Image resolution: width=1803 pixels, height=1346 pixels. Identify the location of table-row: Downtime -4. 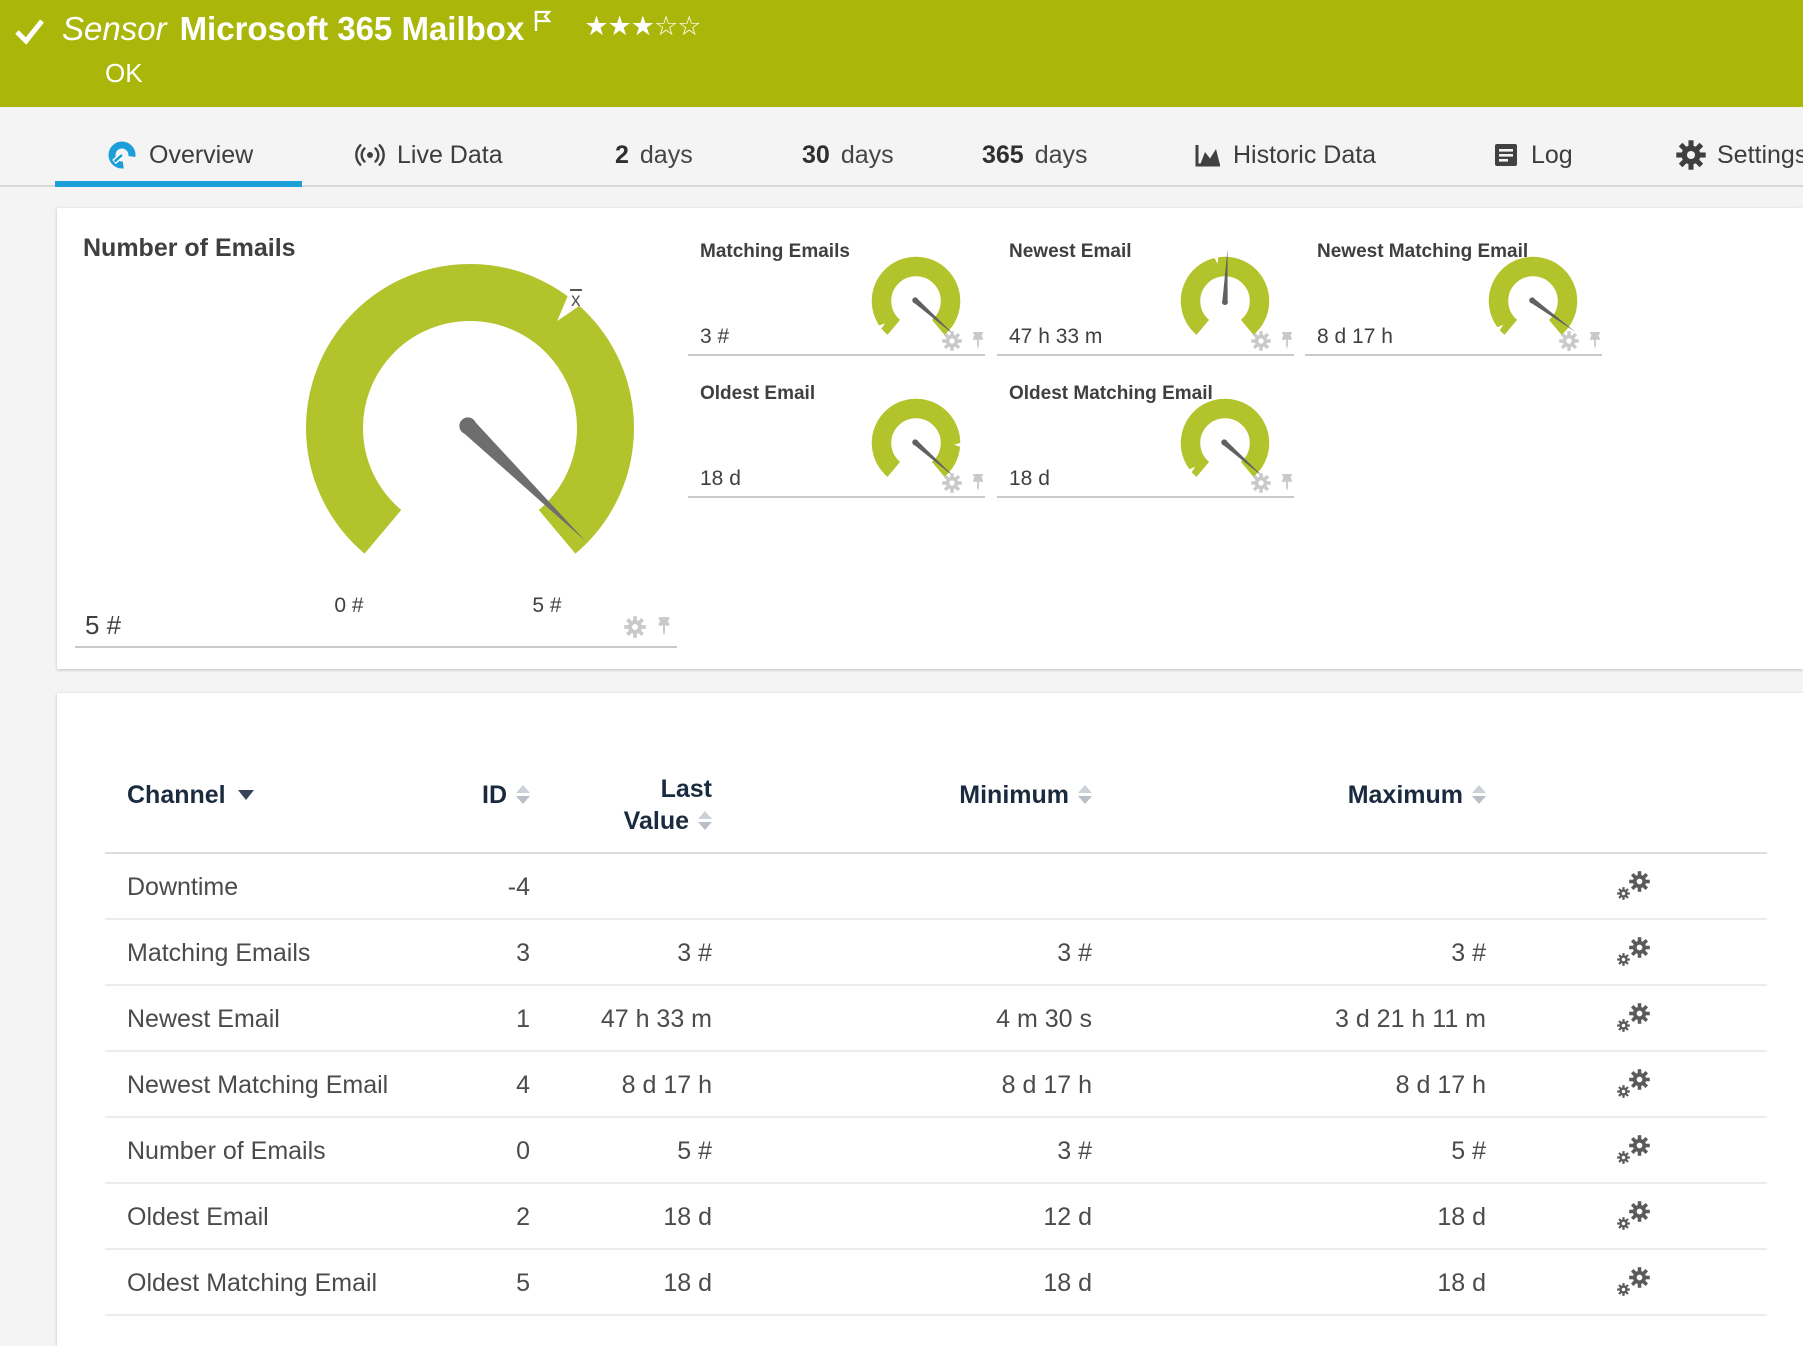
(936, 887).